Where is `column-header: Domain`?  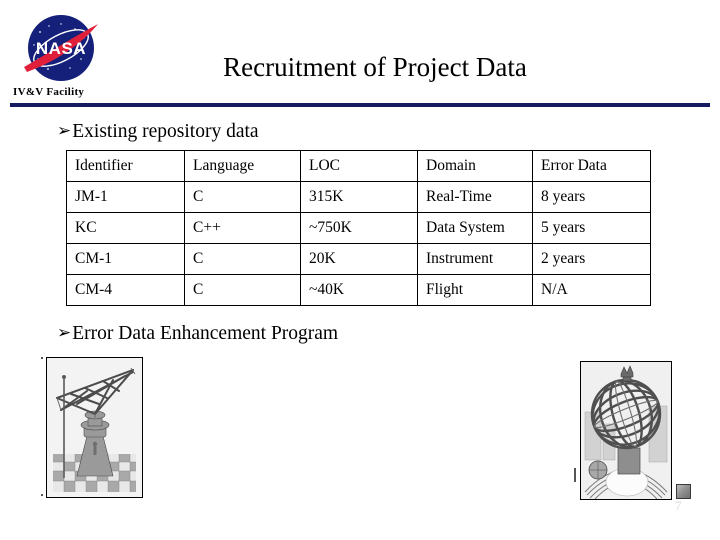
column-header: Domain is located at coordinates (475, 166).